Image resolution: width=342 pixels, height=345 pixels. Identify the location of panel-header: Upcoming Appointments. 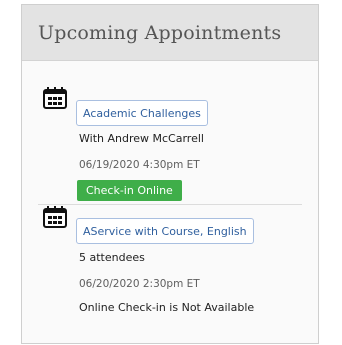
(170, 33).